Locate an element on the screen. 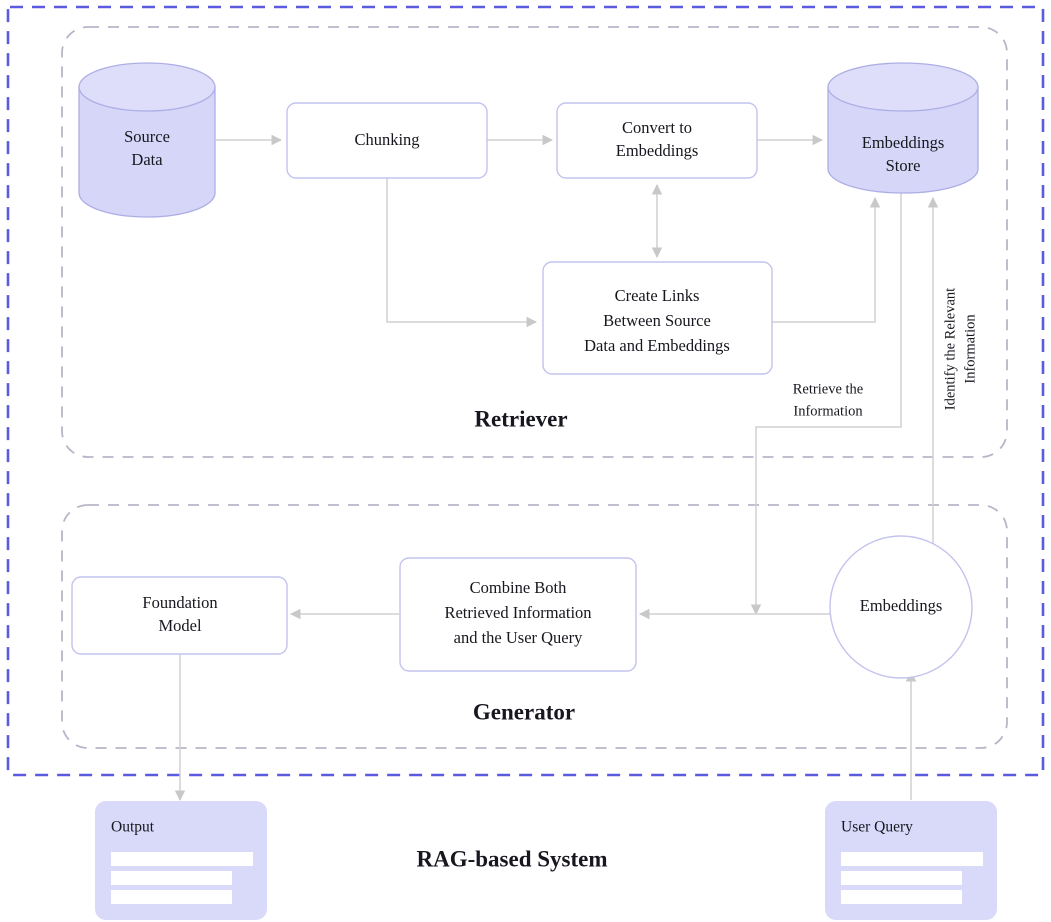  node-convert-line-0: Convert to is located at coordinates (657, 127).